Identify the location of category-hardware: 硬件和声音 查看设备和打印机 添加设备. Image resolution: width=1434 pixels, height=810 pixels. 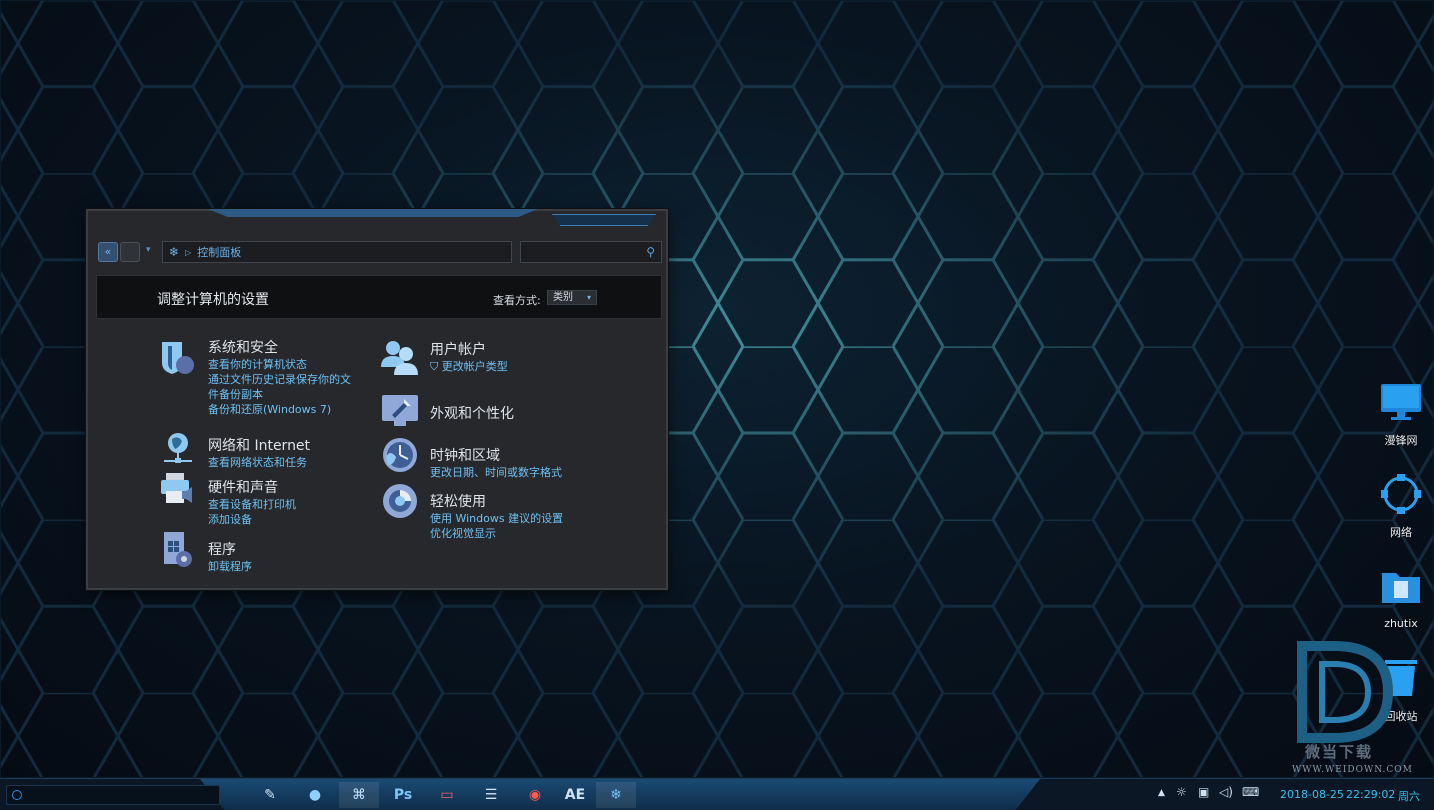
(258, 497).